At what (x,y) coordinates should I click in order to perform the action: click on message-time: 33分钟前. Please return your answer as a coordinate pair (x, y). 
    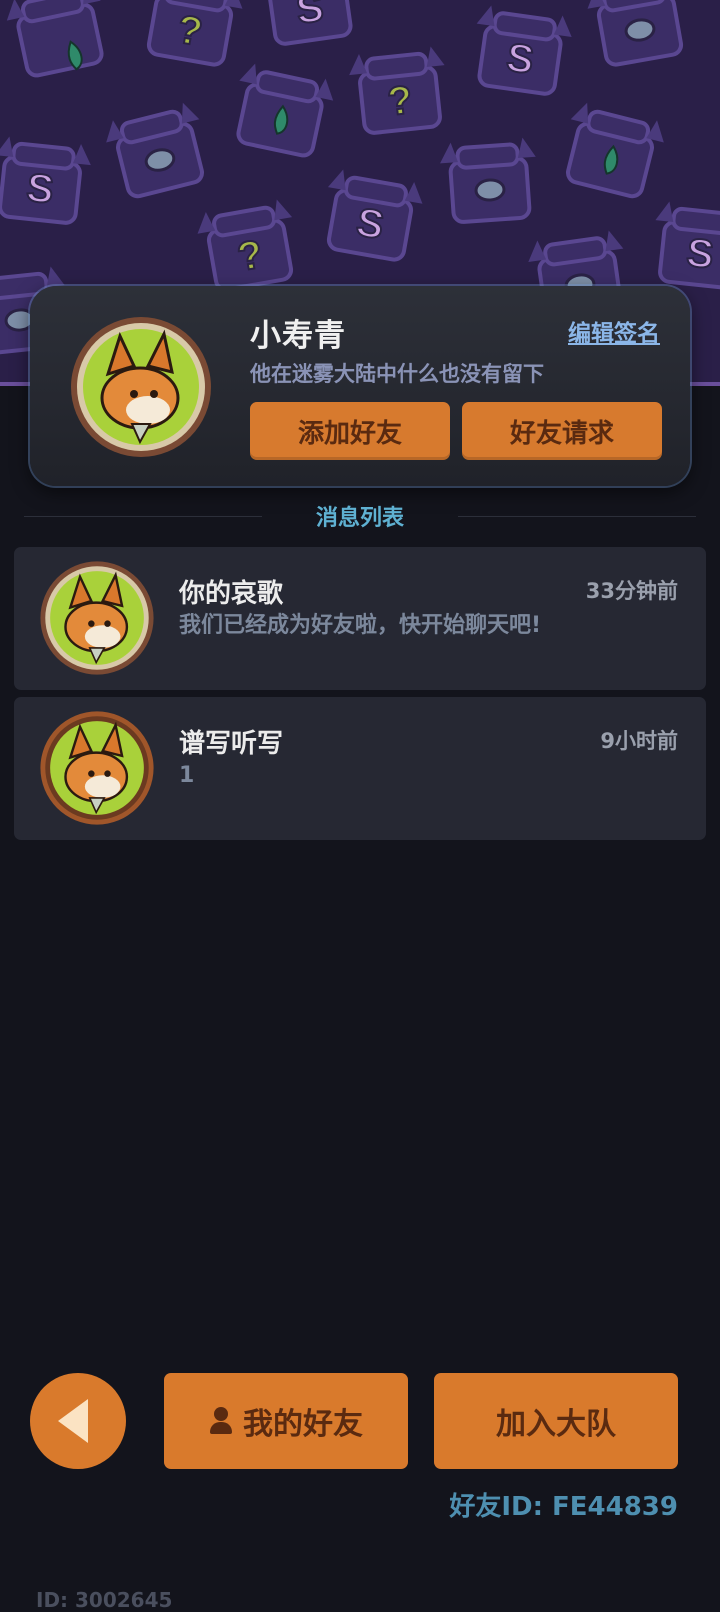
    Looking at the image, I should click on (631, 591).